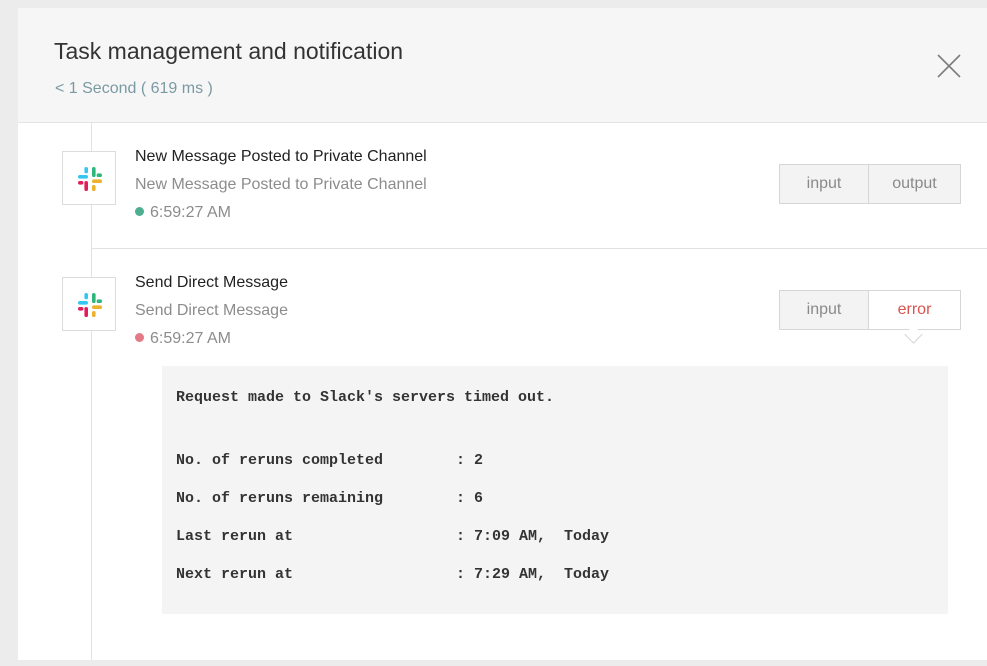  I want to click on detail-value: : 7:09 AM, Today, so click(533, 536).